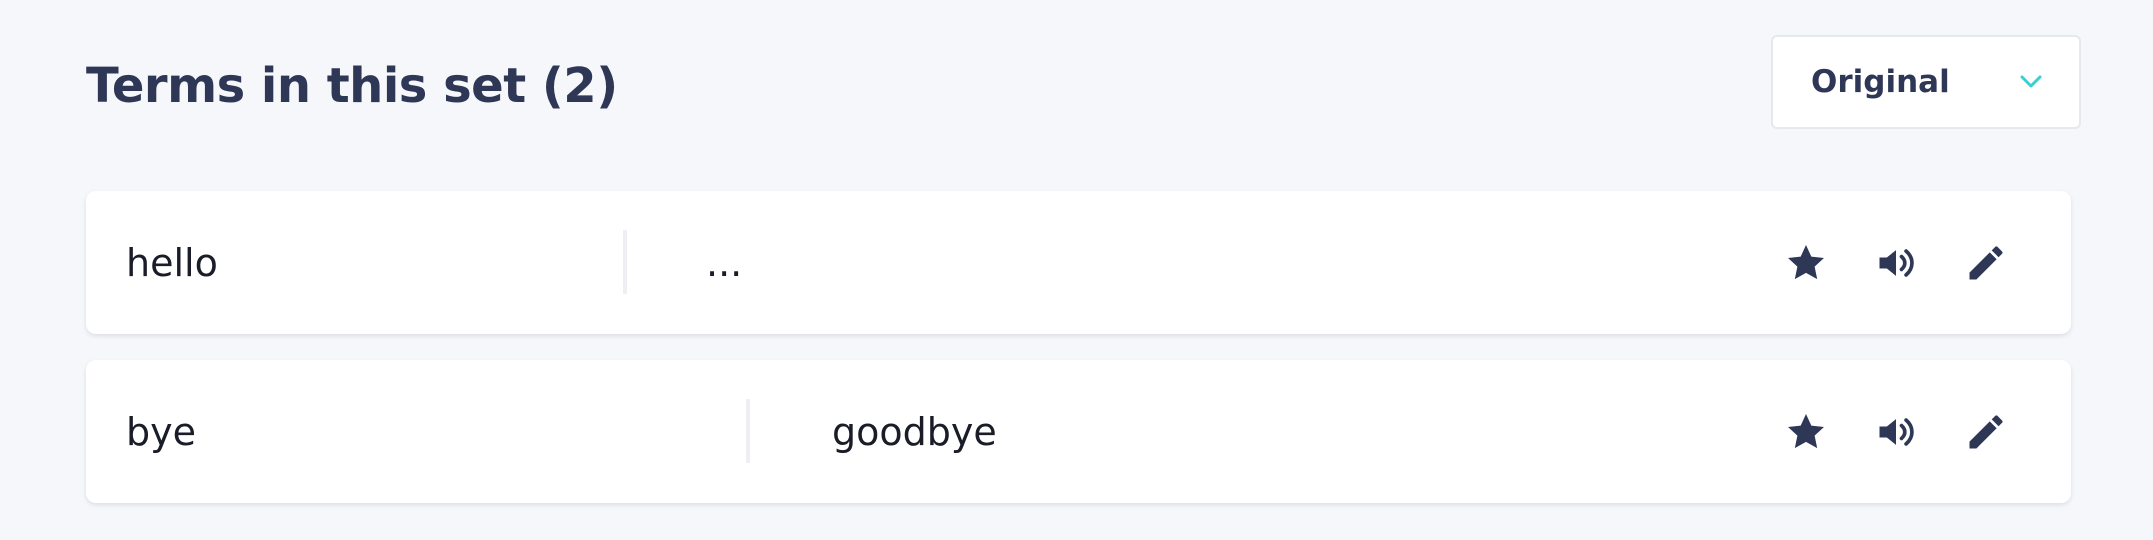 The width and height of the screenshot is (2153, 540). Describe the element at coordinates (172, 262) in the screenshot. I see `term-word: hello` at that location.